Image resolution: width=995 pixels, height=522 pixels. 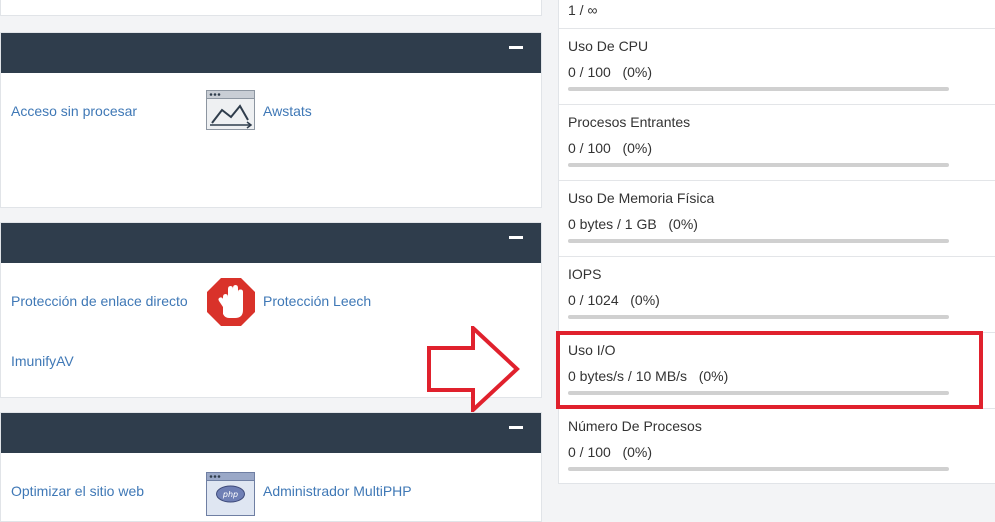 I want to click on stat-row-io-usage: Uso I/O 0 bytes/s / 10 MB/s (0%), so click(x=777, y=370).